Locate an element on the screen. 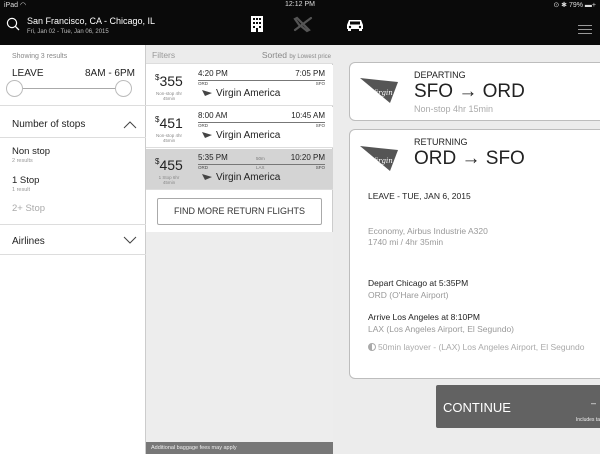 The height and width of the screenshot is (454, 600). depart-segment: Depart Chicago at 5:35PM is located at coordinates (418, 283).